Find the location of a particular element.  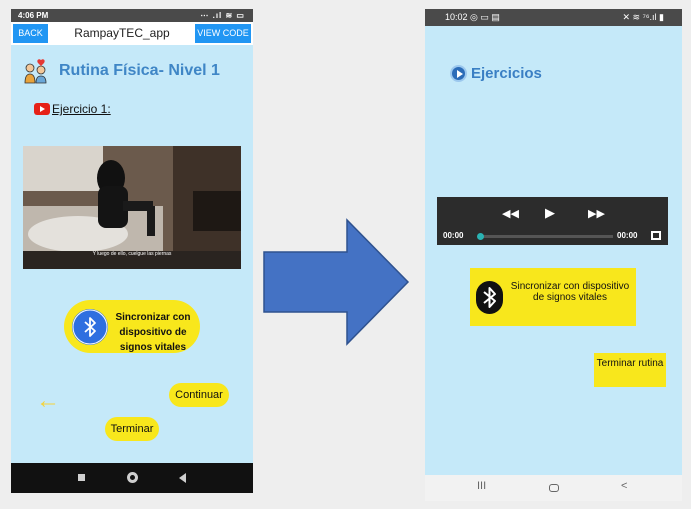

media-player: ◀◀ ▶ ▶▶ 00:00 00:00 is located at coordinates (552, 221).